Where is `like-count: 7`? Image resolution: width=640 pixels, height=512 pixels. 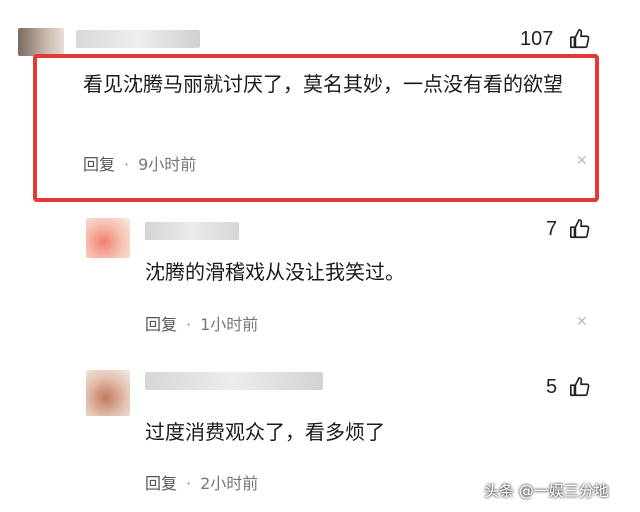 like-count: 7 is located at coordinates (552, 229).